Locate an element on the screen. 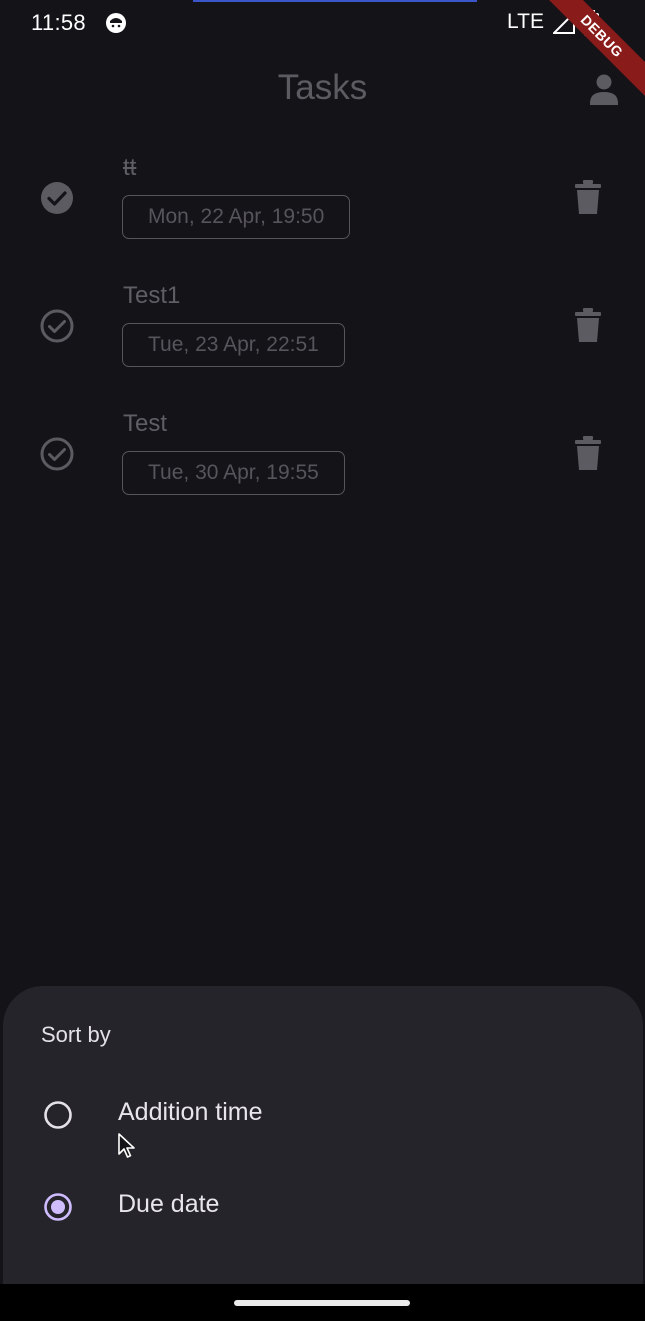 The width and height of the screenshot is (645, 1321). sort-option-label: Addition time is located at coordinates (190, 1112).